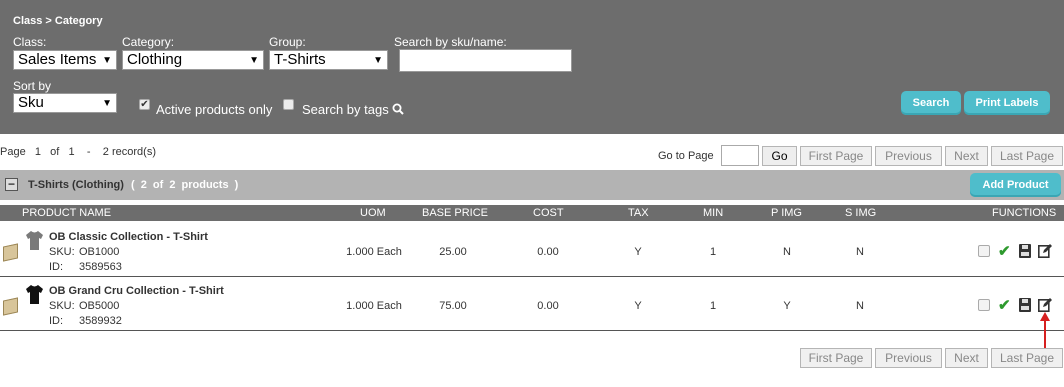 This screenshot has height=387, width=1064. I want to click on col-s-img: S IMG, so click(861, 213).